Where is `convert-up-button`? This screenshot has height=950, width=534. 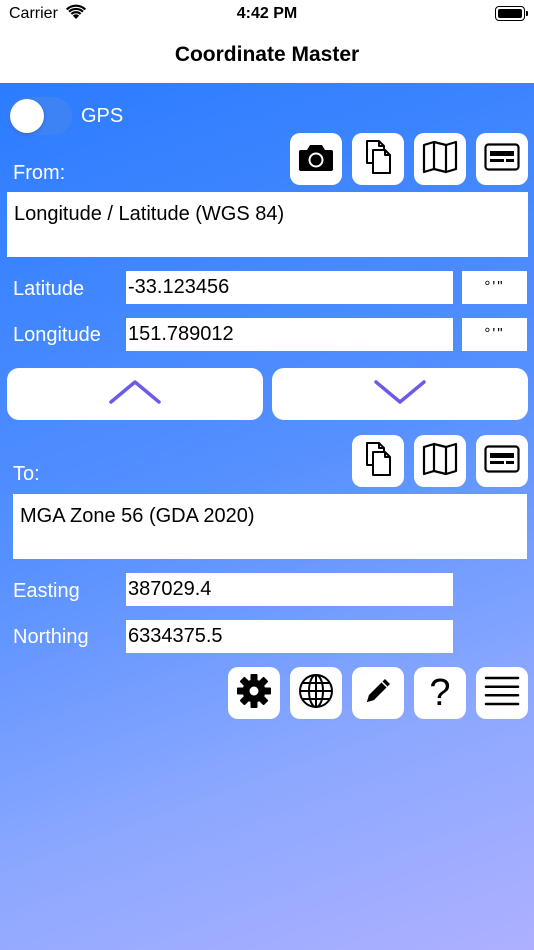
convert-up-button is located at coordinates (135, 394).